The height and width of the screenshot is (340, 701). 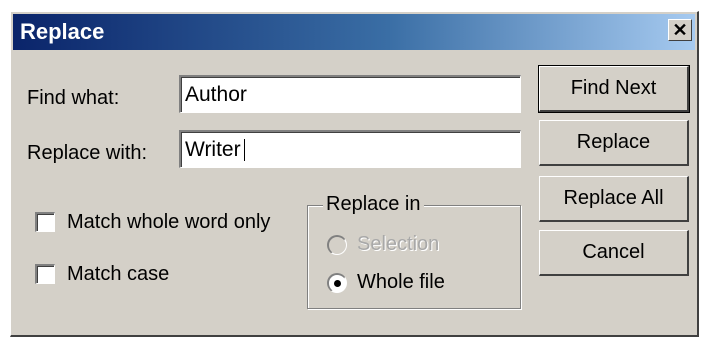 I want to click on whole-file-label: Whole file, so click(x=401, y=282).